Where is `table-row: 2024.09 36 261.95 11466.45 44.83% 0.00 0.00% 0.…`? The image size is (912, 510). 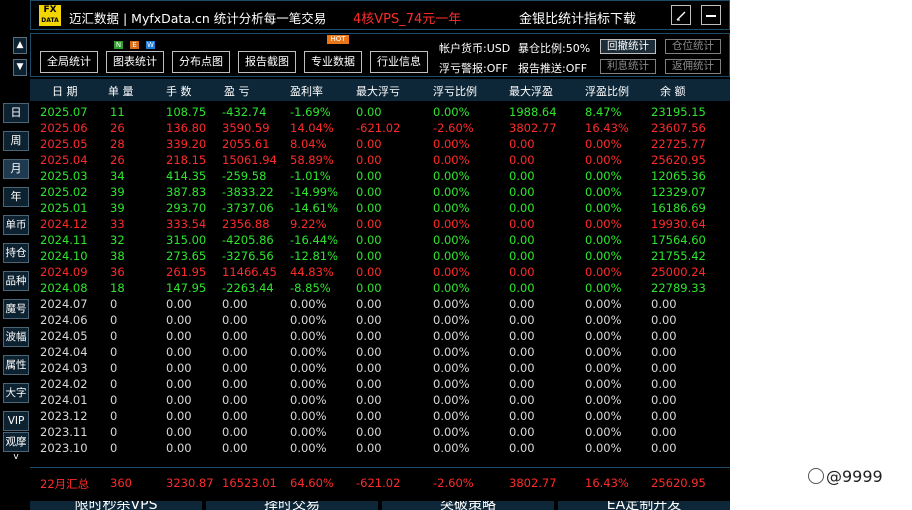 table-row: 2024.09 36 261.95 11466.45 44.83% 0.00 0.00% 0.… is located at coordinates (380, 272).